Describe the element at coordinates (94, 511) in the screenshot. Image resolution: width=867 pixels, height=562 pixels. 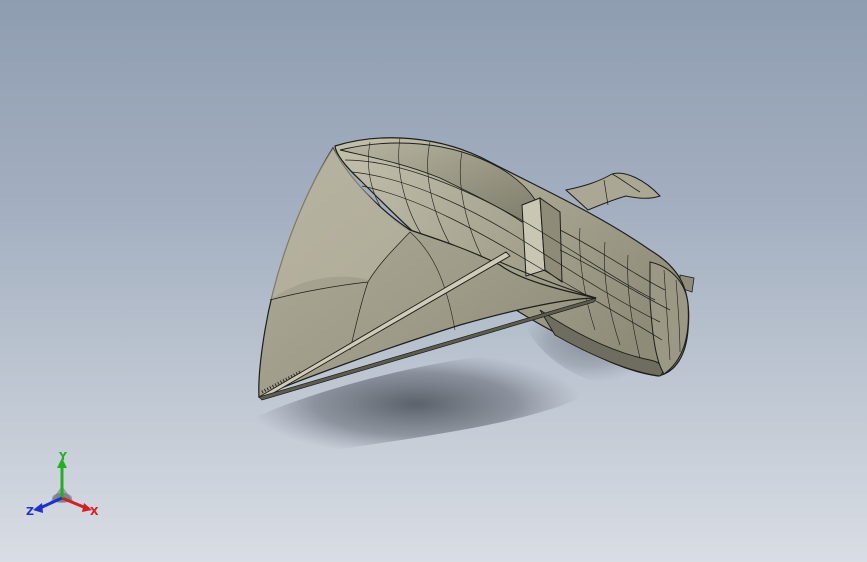
I see `x-axis-label: X` at that location.